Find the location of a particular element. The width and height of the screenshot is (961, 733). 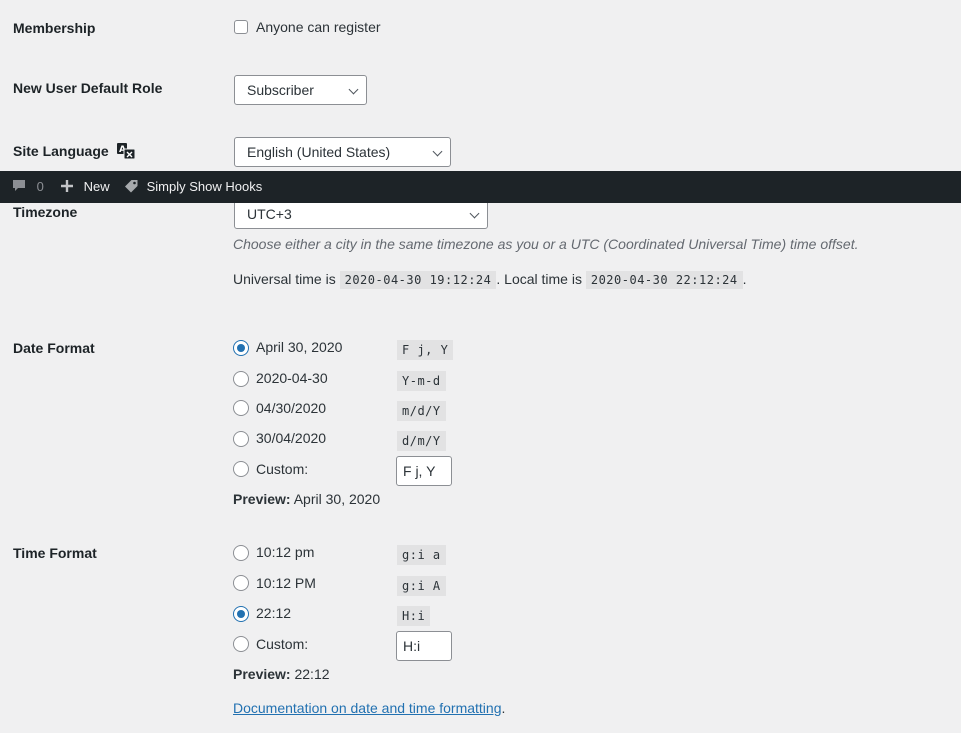

time-format-custom-label: Custom: is located at coordinates (282, 644).